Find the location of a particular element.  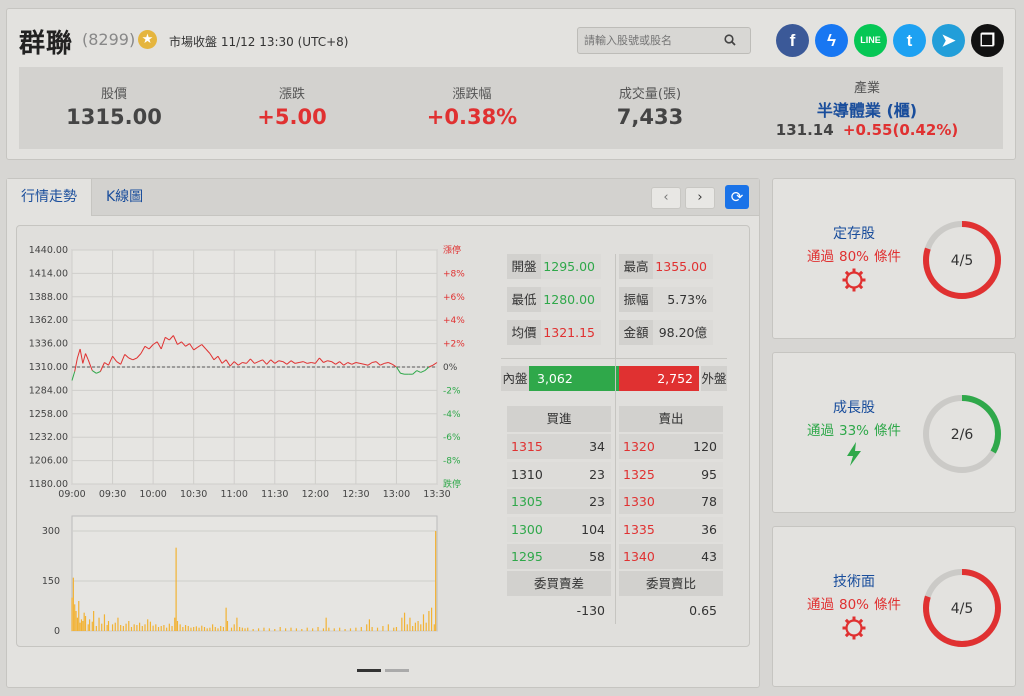

prev-button: ‹ is located at coordinates (666, 198).